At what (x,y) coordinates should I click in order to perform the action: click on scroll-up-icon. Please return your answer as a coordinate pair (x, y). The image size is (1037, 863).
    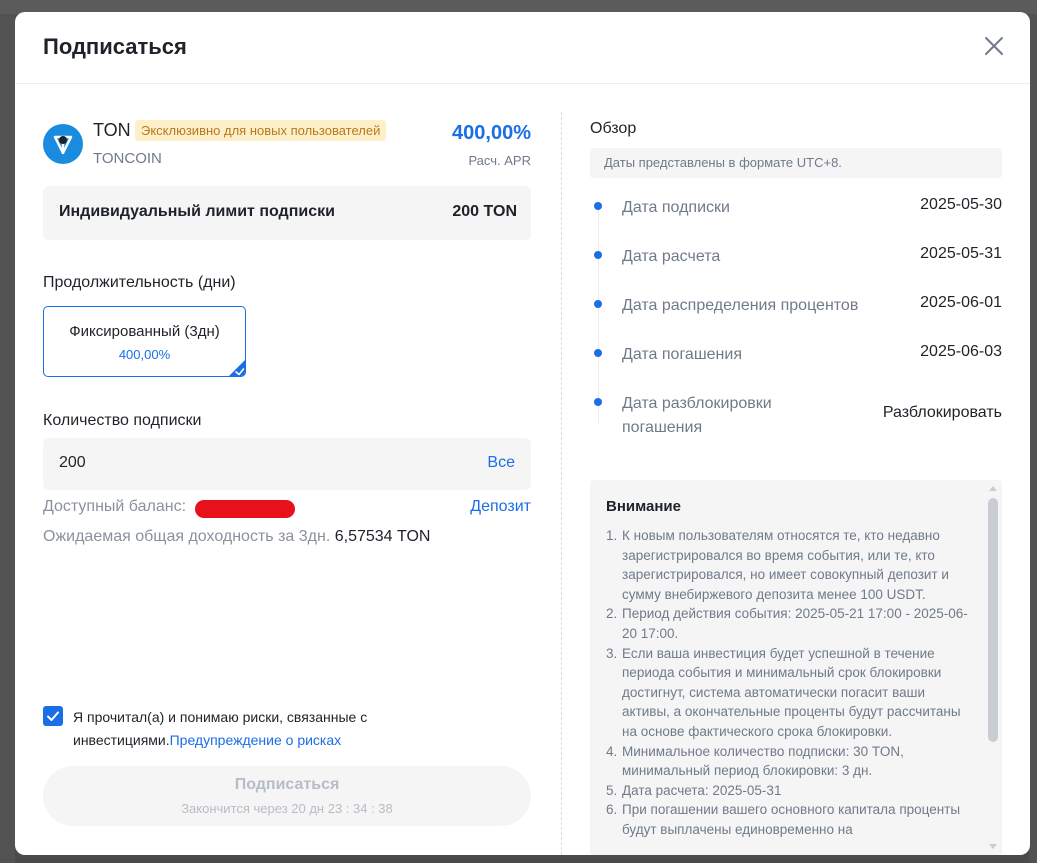
    Looking at the image, I should click on (993, 488).